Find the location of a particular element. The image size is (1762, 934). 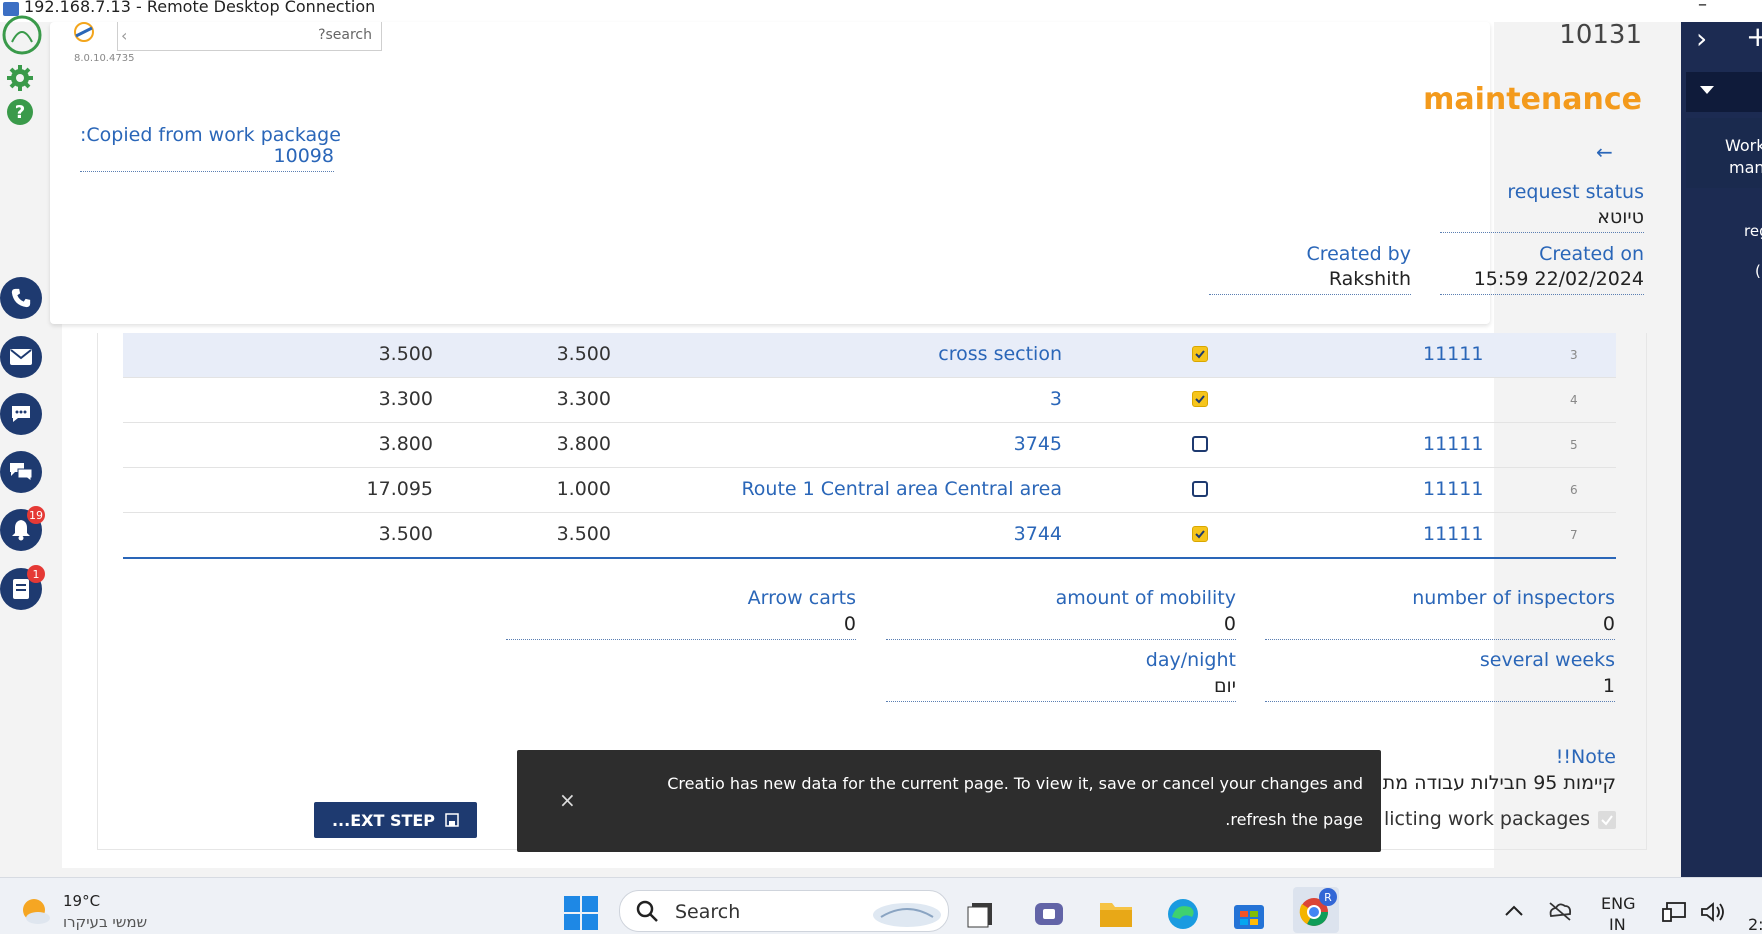

network-icon is located at coordinates (1674, 912).